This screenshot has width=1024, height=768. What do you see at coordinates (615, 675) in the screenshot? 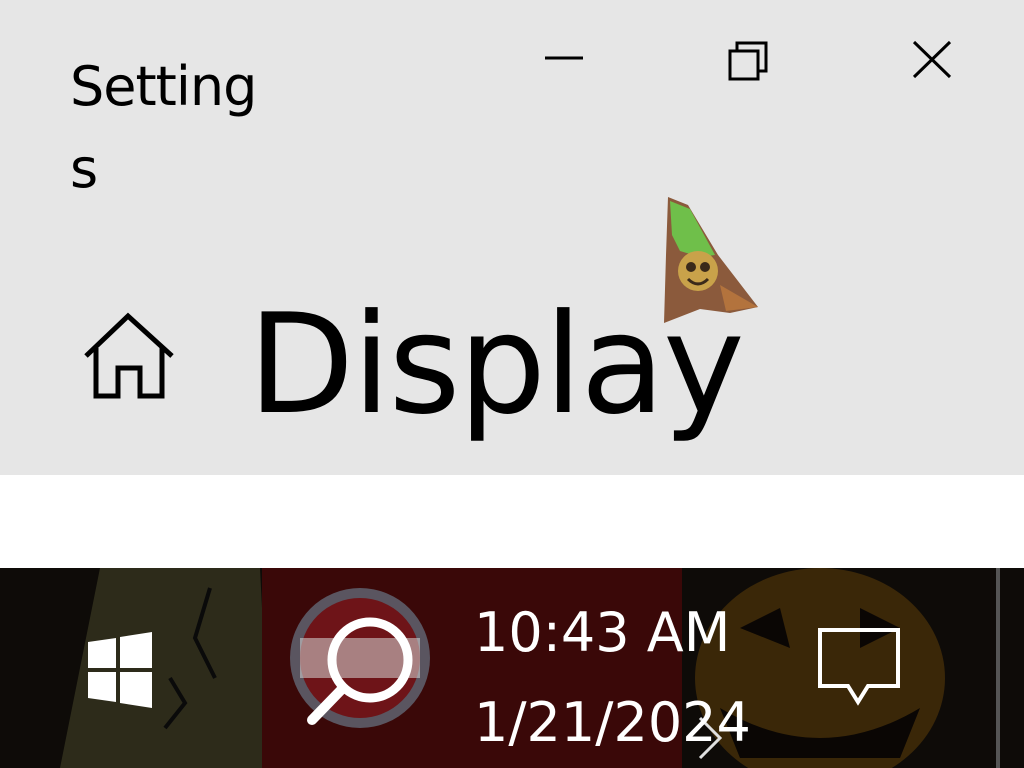
I see `taskbar-clock: 10:43 AM 1/21/2024` at bounding box center [615, 675].